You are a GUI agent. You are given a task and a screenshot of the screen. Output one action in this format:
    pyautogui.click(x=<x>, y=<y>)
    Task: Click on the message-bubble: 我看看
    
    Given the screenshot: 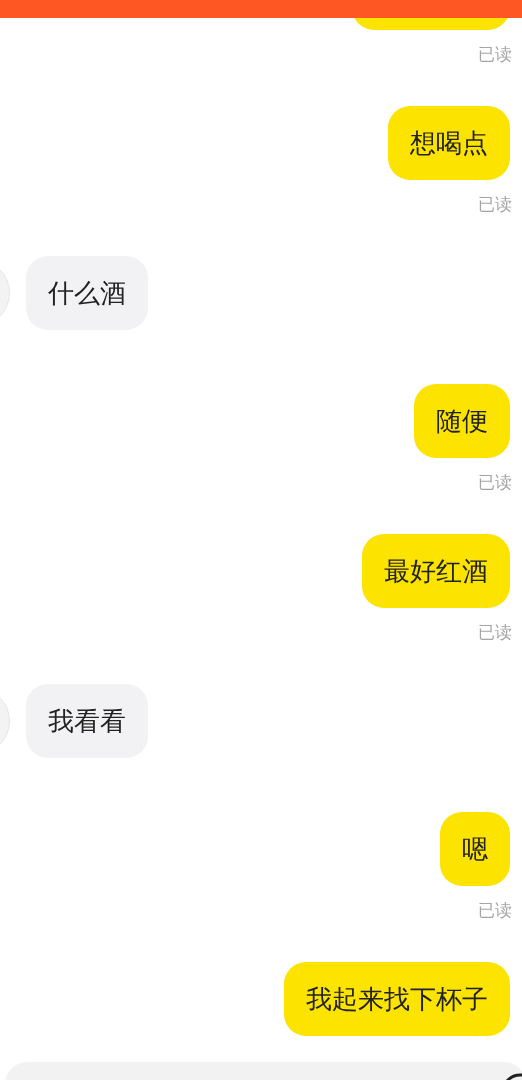 What is the action you would take?
    pyautogui.click(x=87, y=721)
    